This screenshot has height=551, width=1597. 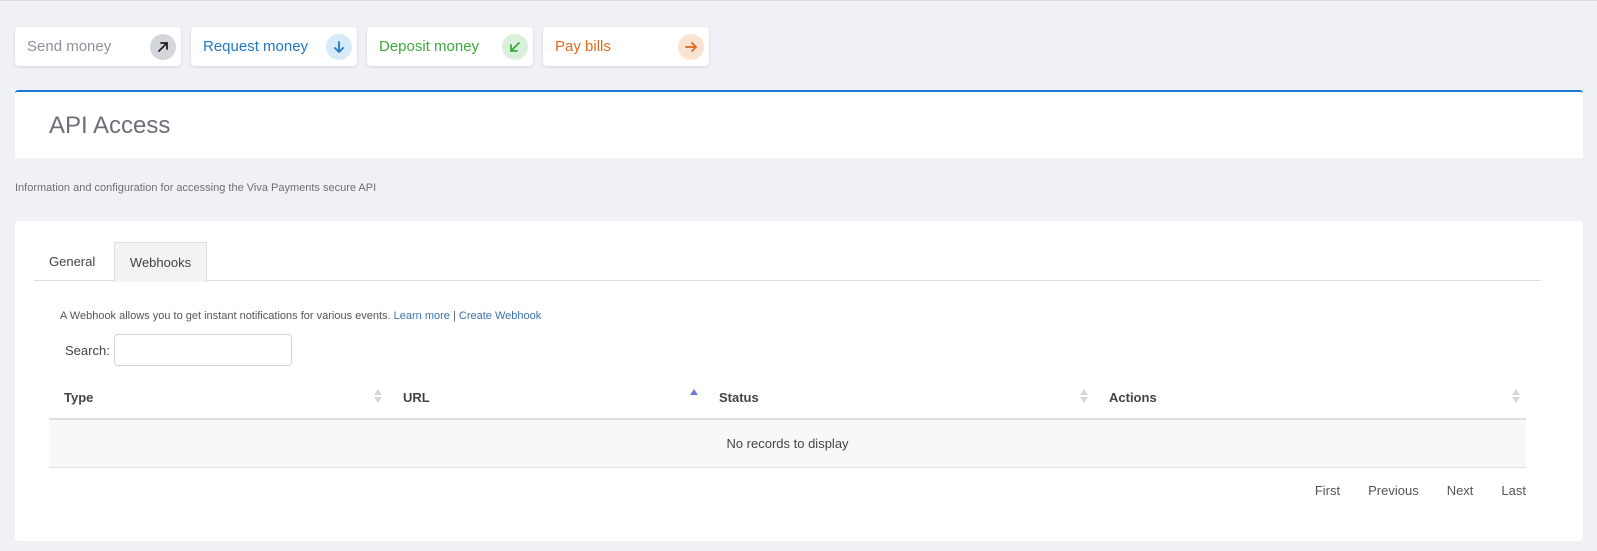 What do you see at coordinates (429, 46) in the screenshot?
I see `deposit-money-label: Deposit money` at bounding box center [429, 46].